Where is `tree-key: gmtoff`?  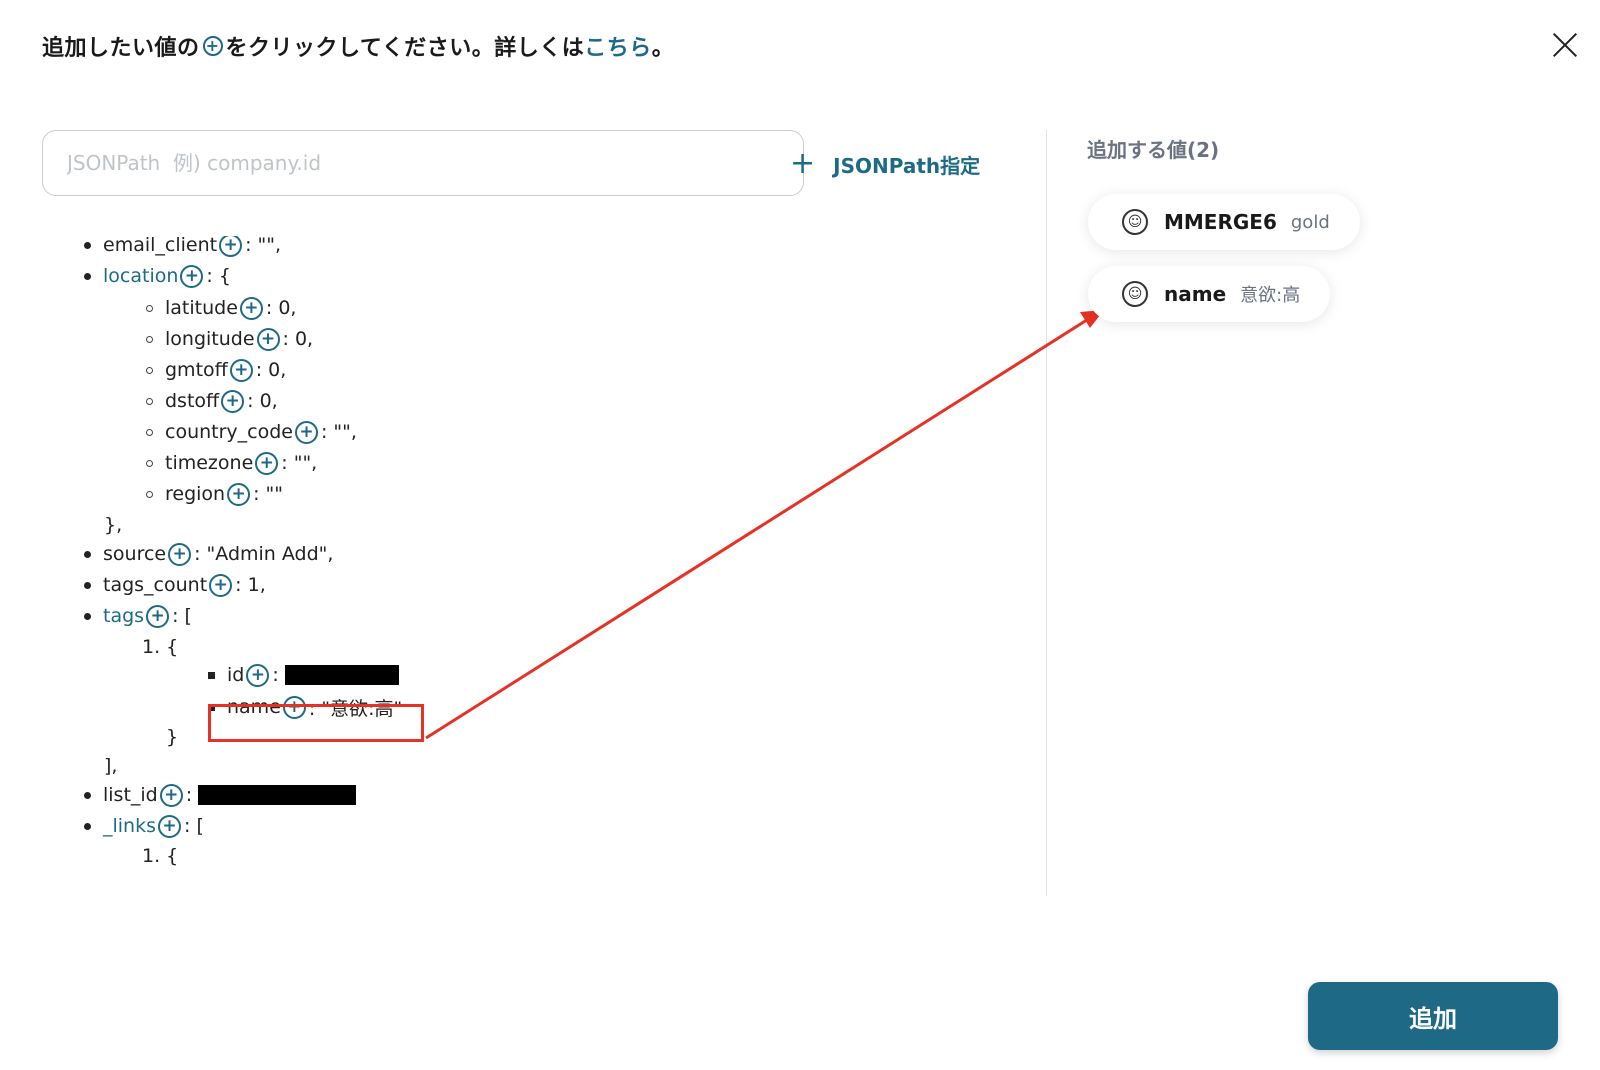
tree-key: gmtoff is located at coordinates (196, 370).